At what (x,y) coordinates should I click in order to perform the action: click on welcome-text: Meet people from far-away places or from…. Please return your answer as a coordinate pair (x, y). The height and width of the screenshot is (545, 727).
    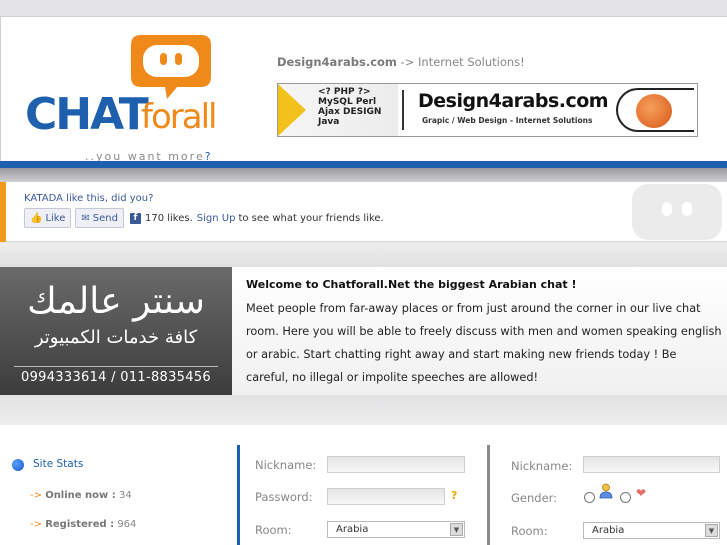
    Looking at the image, I should click on (484, 343).